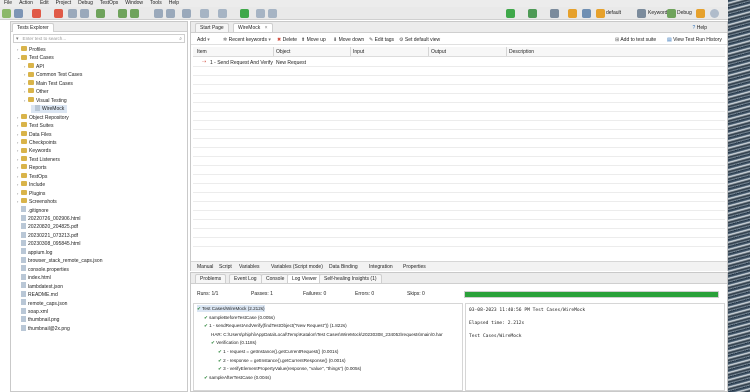 The image size is (750, 392). I want to click on nav-back-icon, so click(260, 13).